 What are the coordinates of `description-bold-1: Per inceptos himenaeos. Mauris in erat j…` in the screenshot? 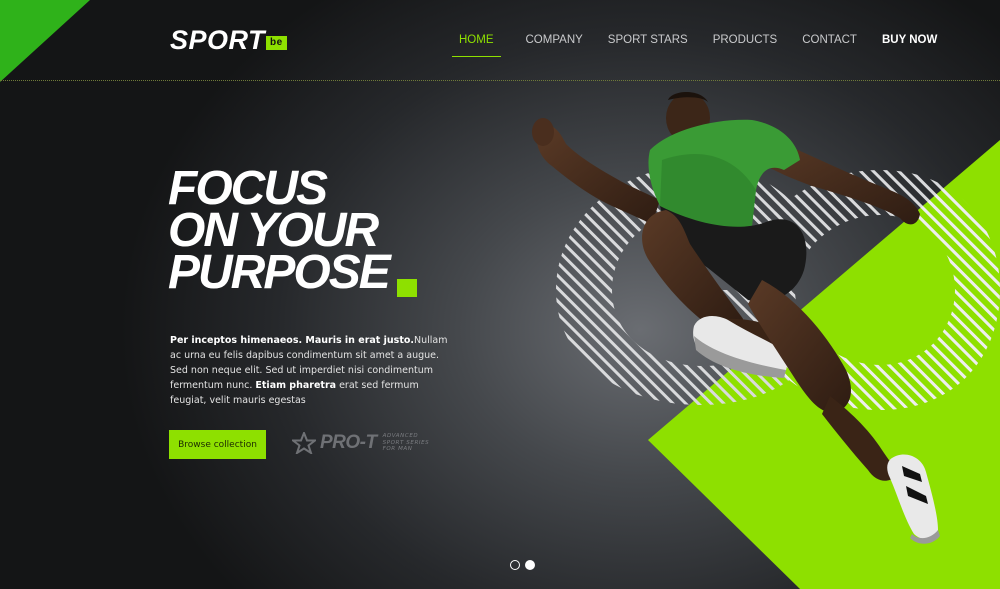 It's located at (292, 340).